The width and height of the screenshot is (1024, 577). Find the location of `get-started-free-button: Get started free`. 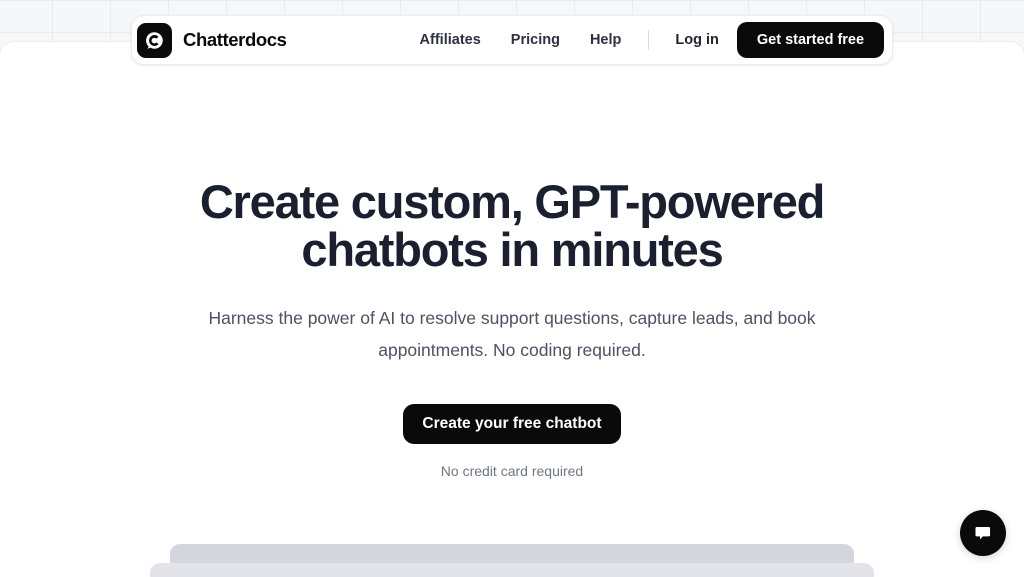

get-started-free-button: Get started free is located at coordinates (810, 40).